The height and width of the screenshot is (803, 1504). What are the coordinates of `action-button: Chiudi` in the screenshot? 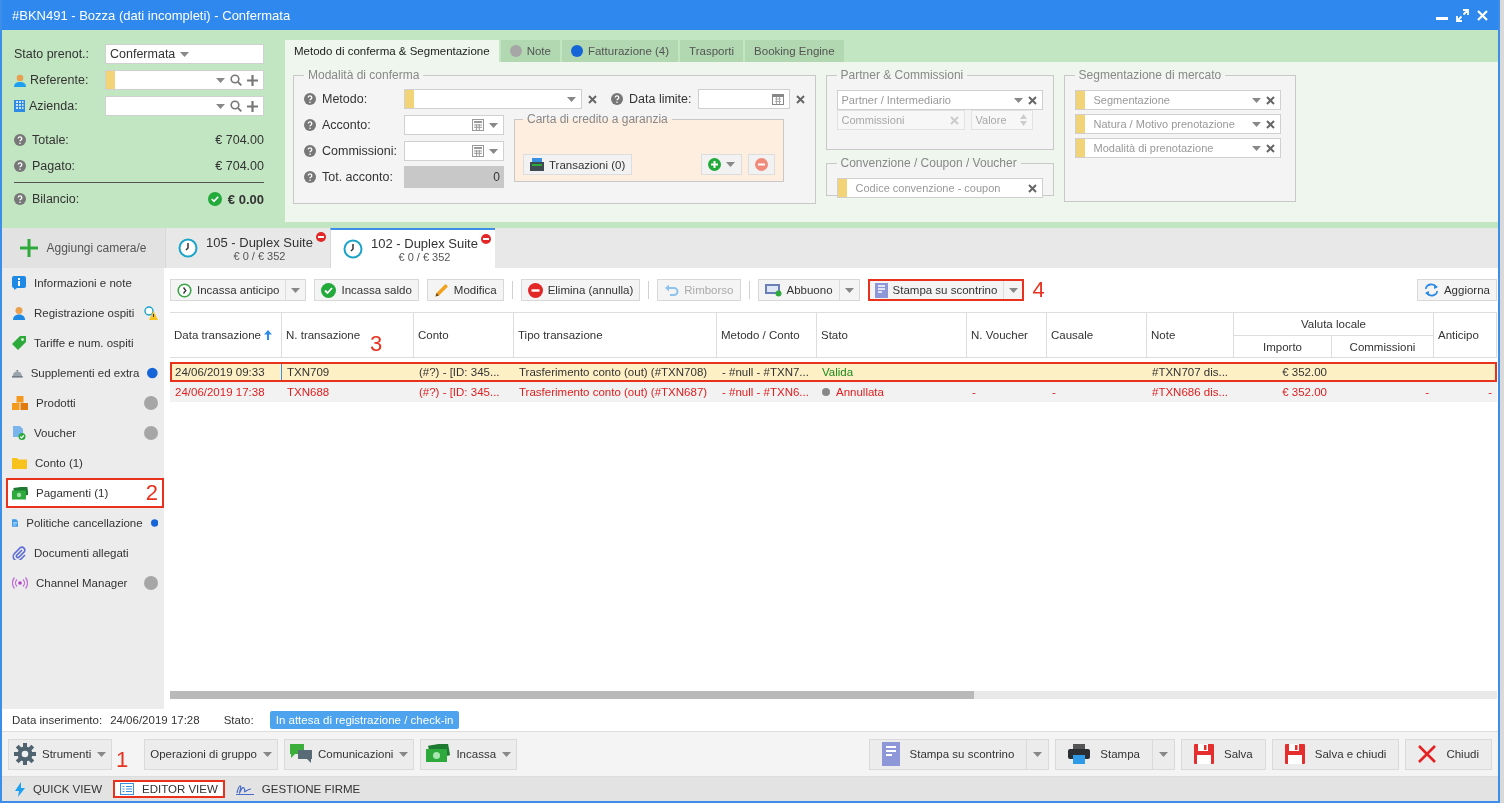 It's located at (1448, 754).